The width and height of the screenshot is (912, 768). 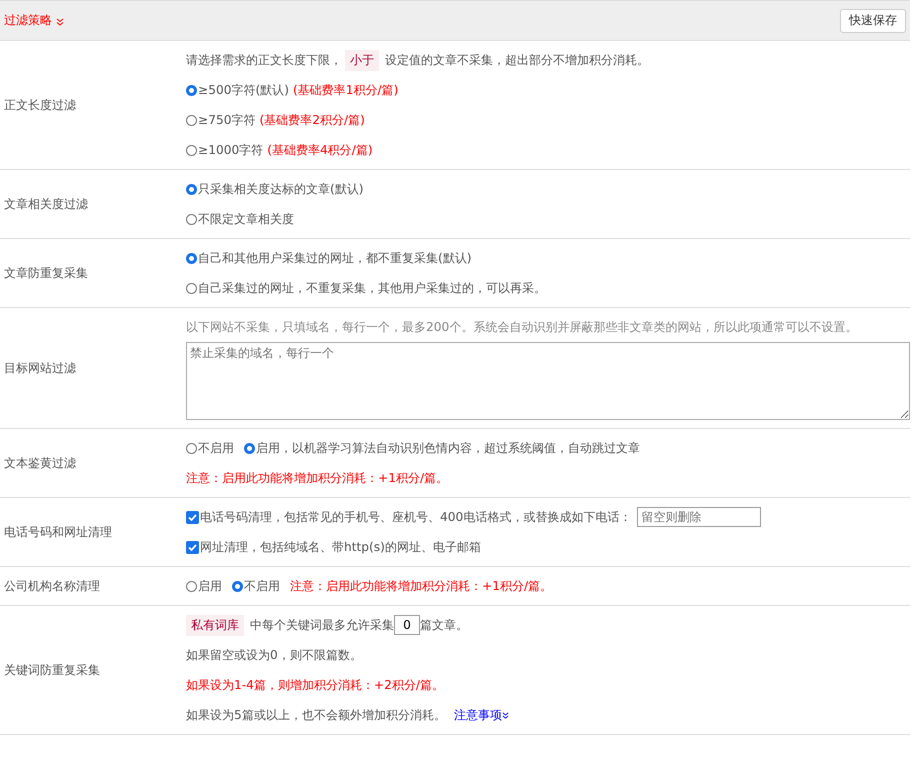 I want to click on option-label: 网址清理，包括纯域名、带http(s)的网址、电子邮箱, so click(x=340, y=547).